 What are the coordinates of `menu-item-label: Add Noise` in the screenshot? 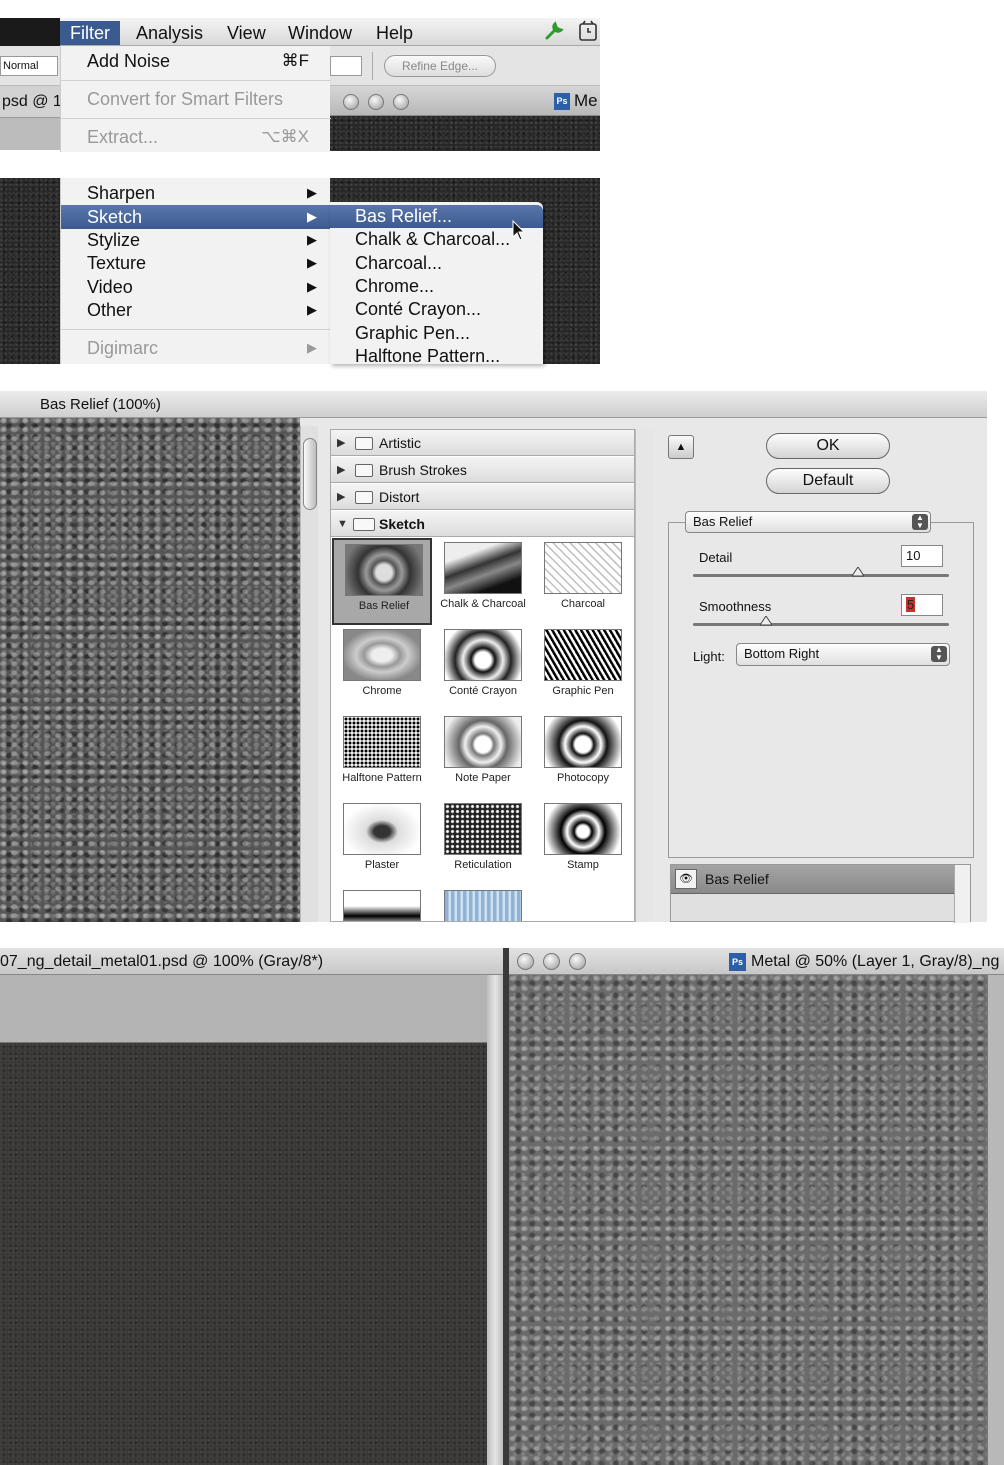 It's located at (129, 61).